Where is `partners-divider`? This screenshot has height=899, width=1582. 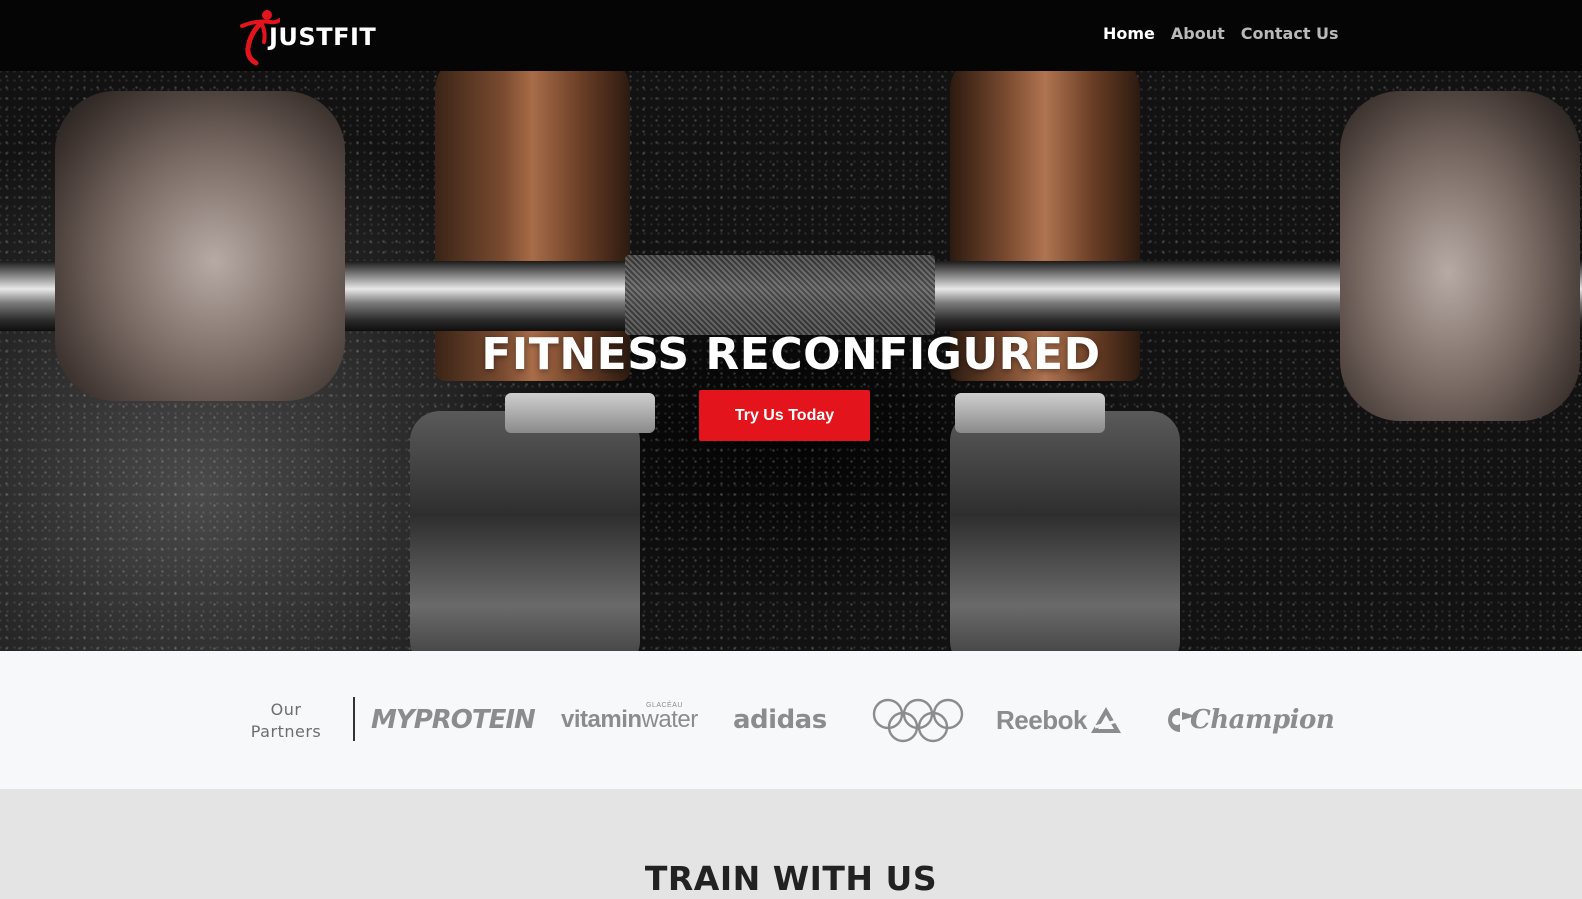
partners-divider is located at coordinates (354, 719).